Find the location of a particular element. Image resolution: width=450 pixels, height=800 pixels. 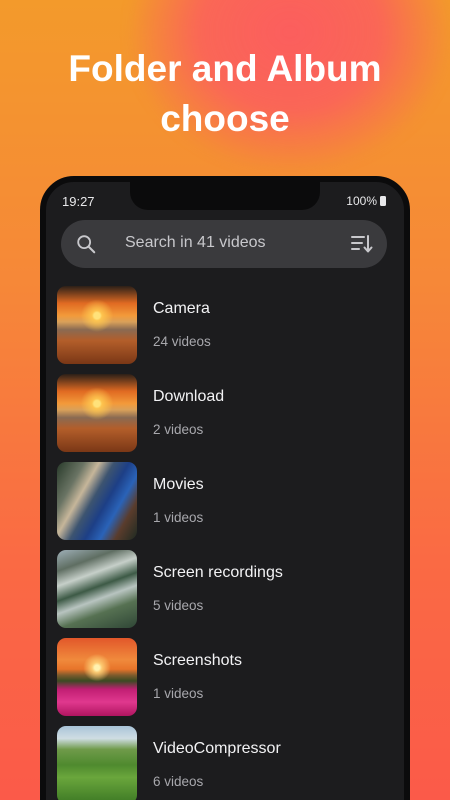

status-time: 19:27 is located at coordinates (78, 201).